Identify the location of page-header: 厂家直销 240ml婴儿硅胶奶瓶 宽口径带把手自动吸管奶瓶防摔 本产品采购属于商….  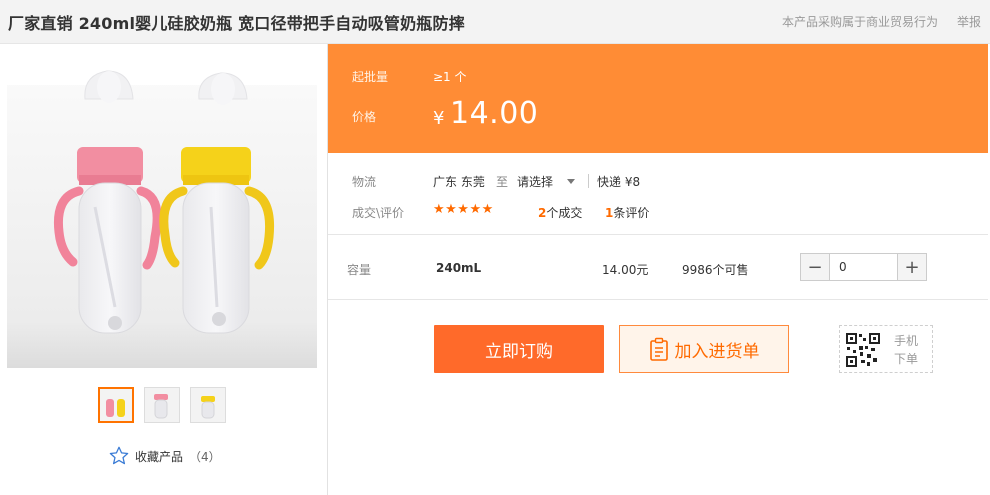
(495, 22).